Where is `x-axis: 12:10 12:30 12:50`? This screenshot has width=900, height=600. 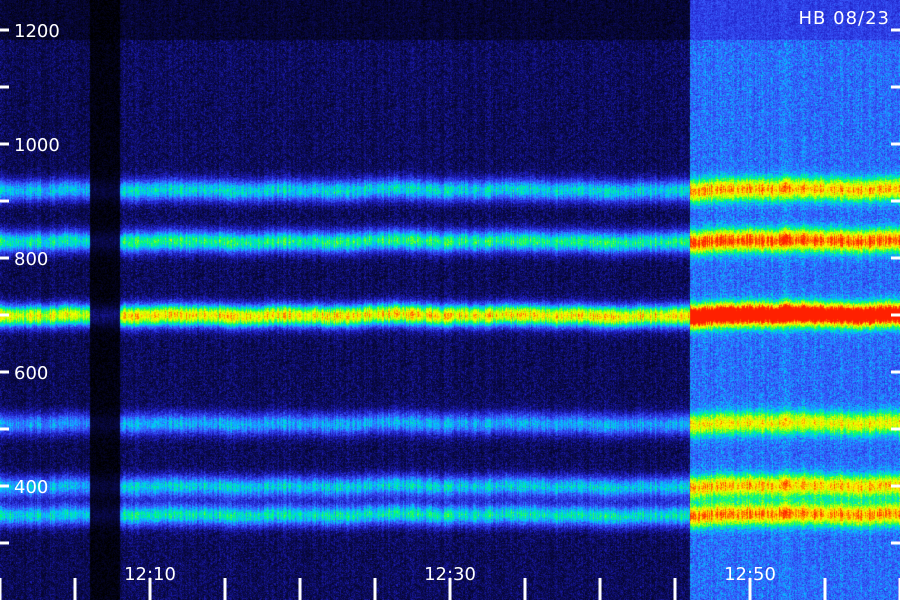
x-axis: 12:10 12:30 12:50 is located at coordinates (450, 582).